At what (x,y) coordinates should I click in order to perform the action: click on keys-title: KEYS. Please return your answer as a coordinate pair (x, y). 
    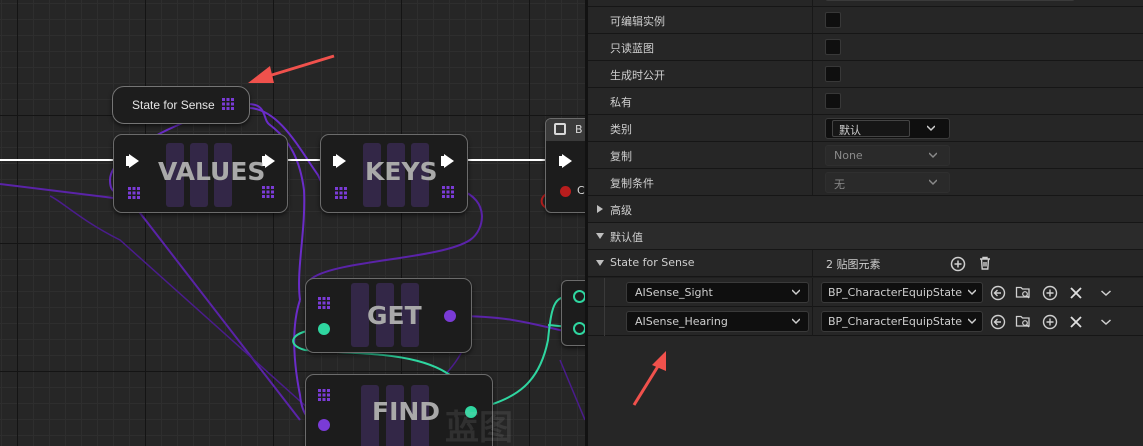
    Looking at the image, I should click on (401, 171).